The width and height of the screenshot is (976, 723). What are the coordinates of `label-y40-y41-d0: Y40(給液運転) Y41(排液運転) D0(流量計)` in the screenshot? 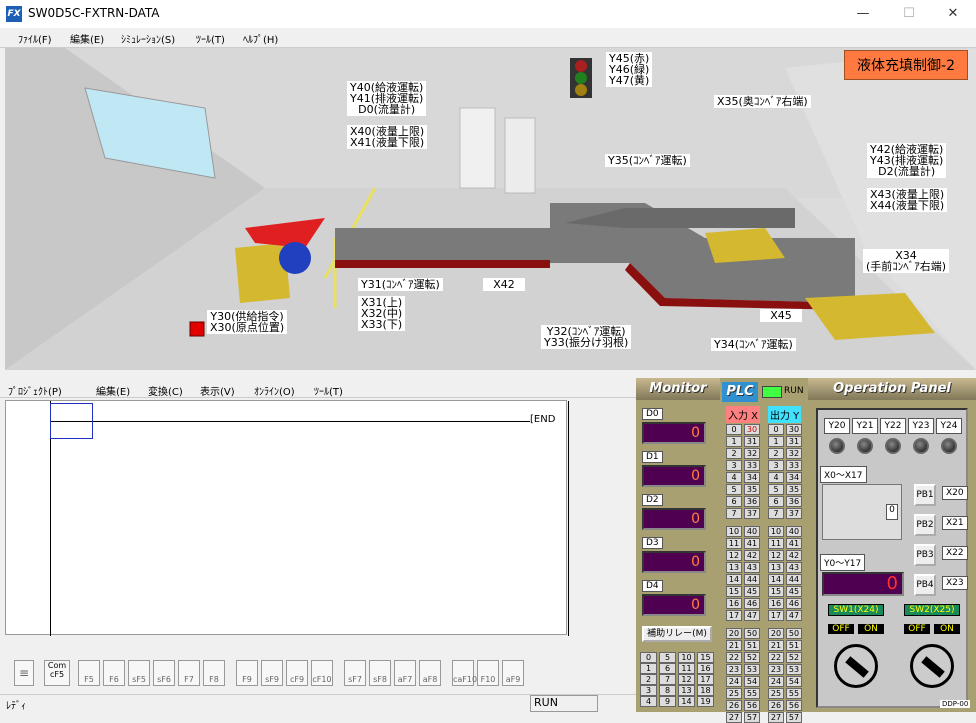 It's located at (387, 98).